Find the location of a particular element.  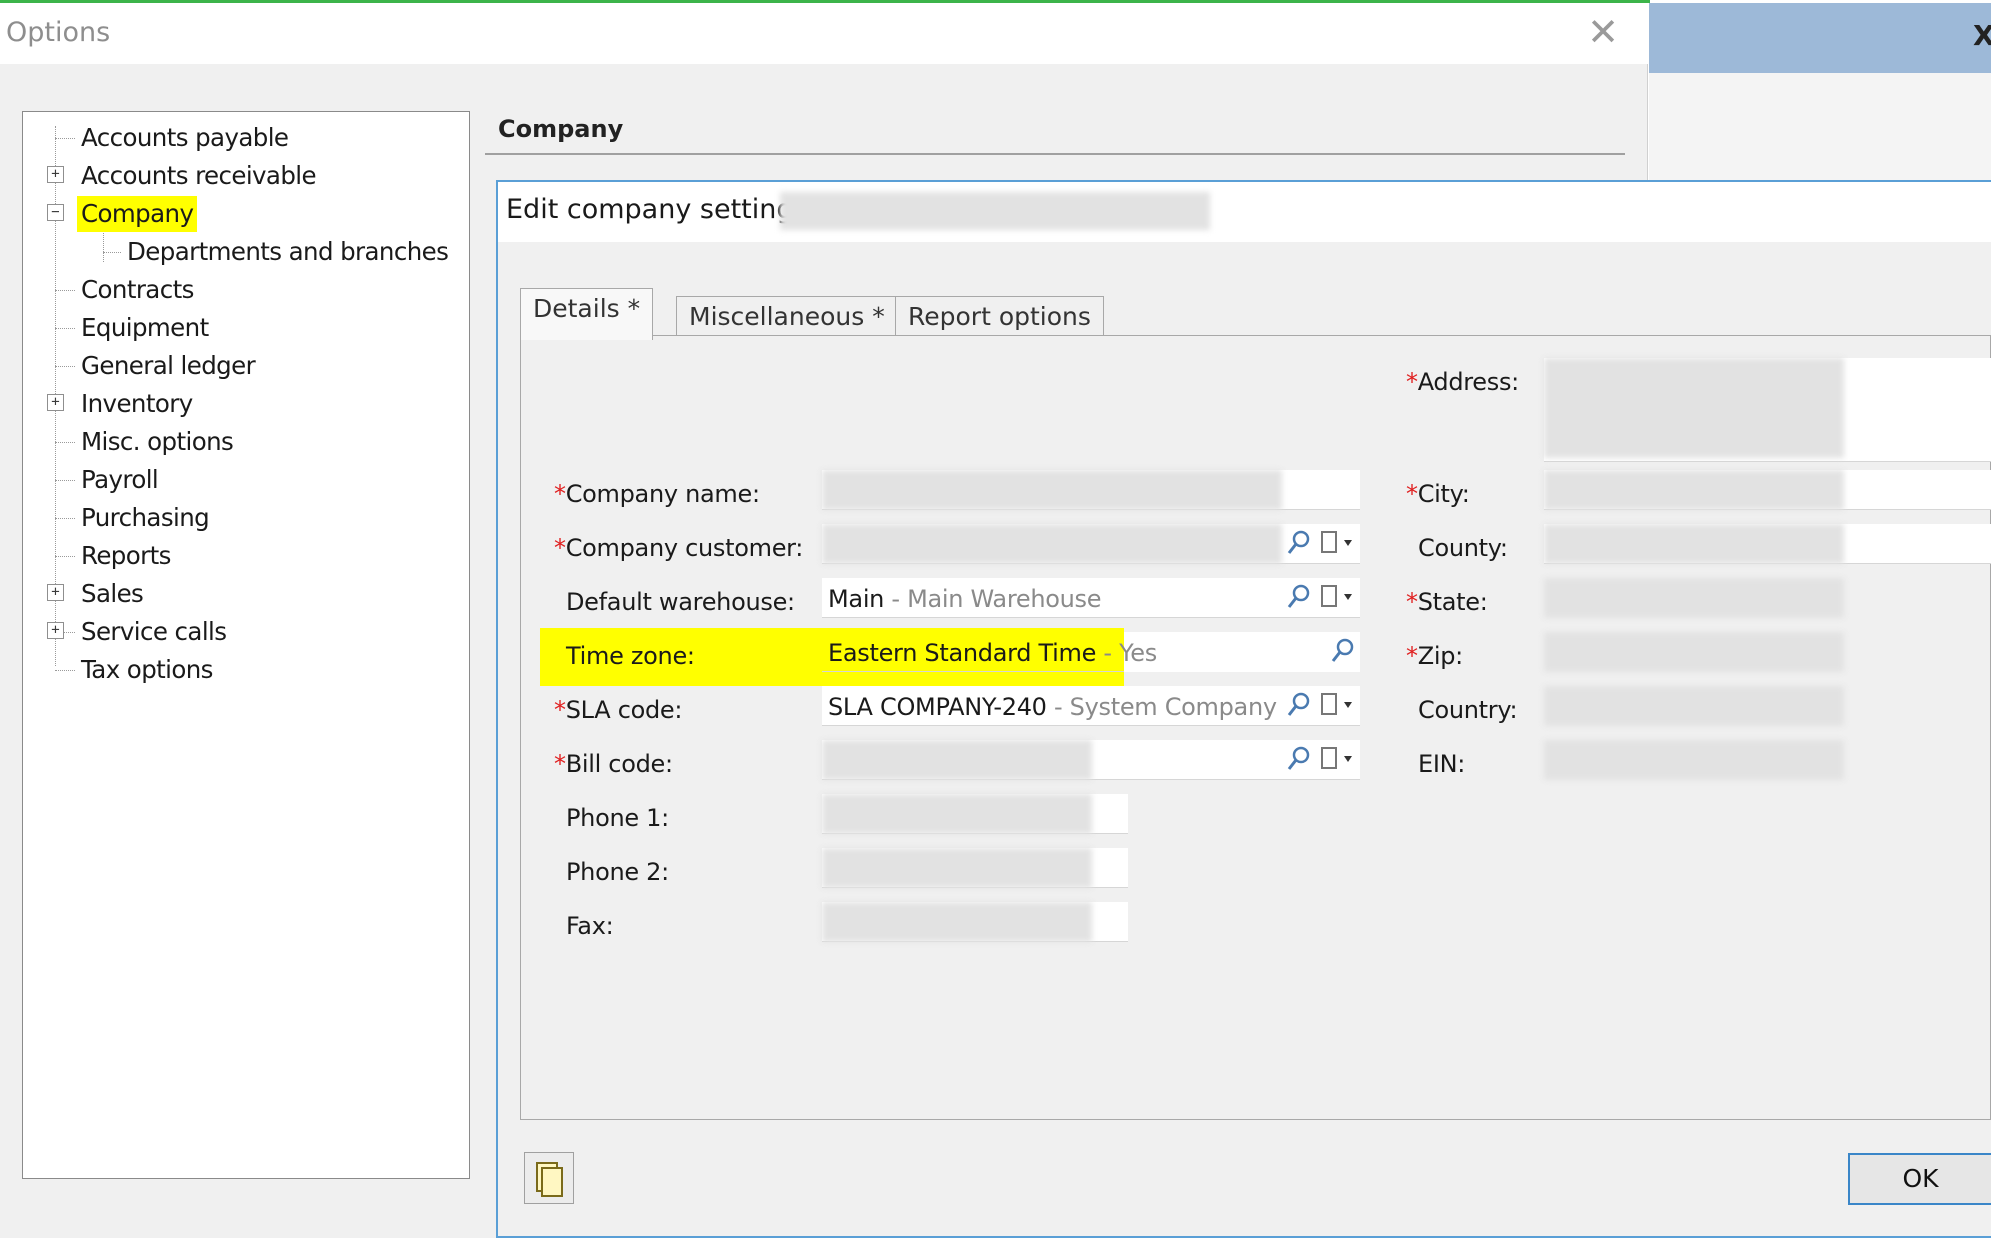

fax-field is located at coordinates (975, 922).